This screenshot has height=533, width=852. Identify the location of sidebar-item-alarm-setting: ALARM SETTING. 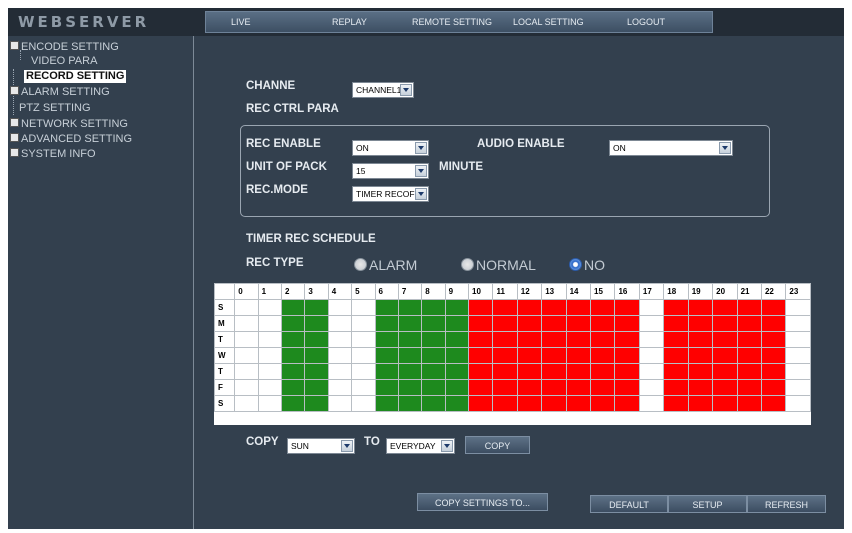
(60, 92).